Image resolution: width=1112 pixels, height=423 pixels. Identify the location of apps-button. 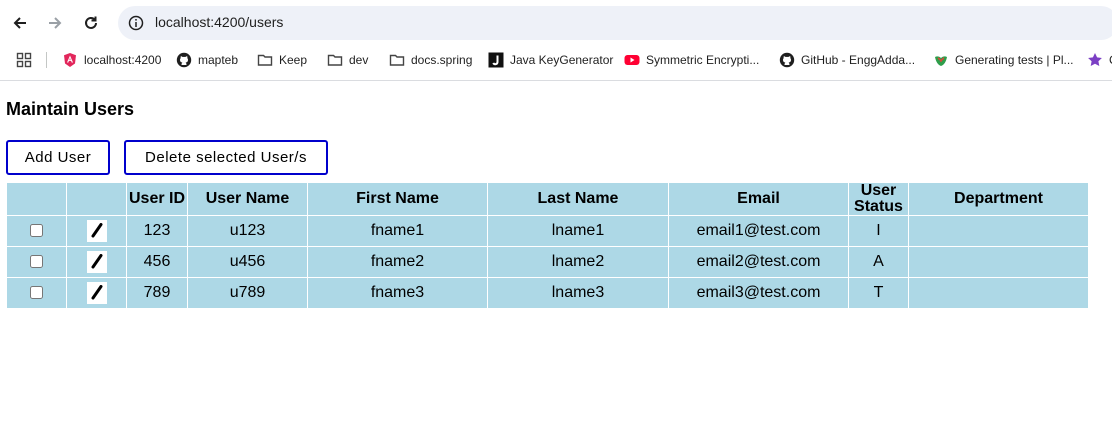
(27, 60).